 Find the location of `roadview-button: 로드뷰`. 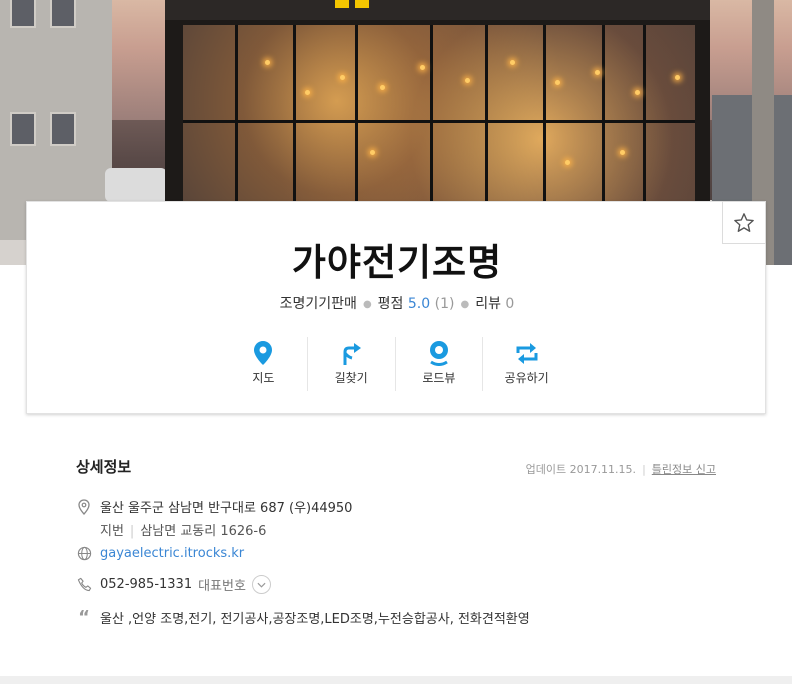

roadview-button: 로드뷰 is located at coordinates (438, 364).